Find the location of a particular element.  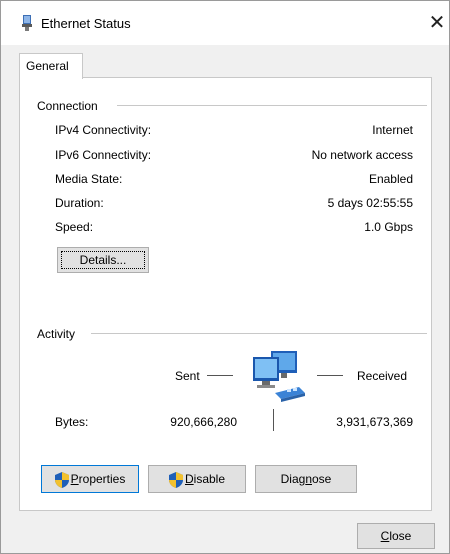

diagnose-button-label: Diagnose is located at coordinates (306, 479).